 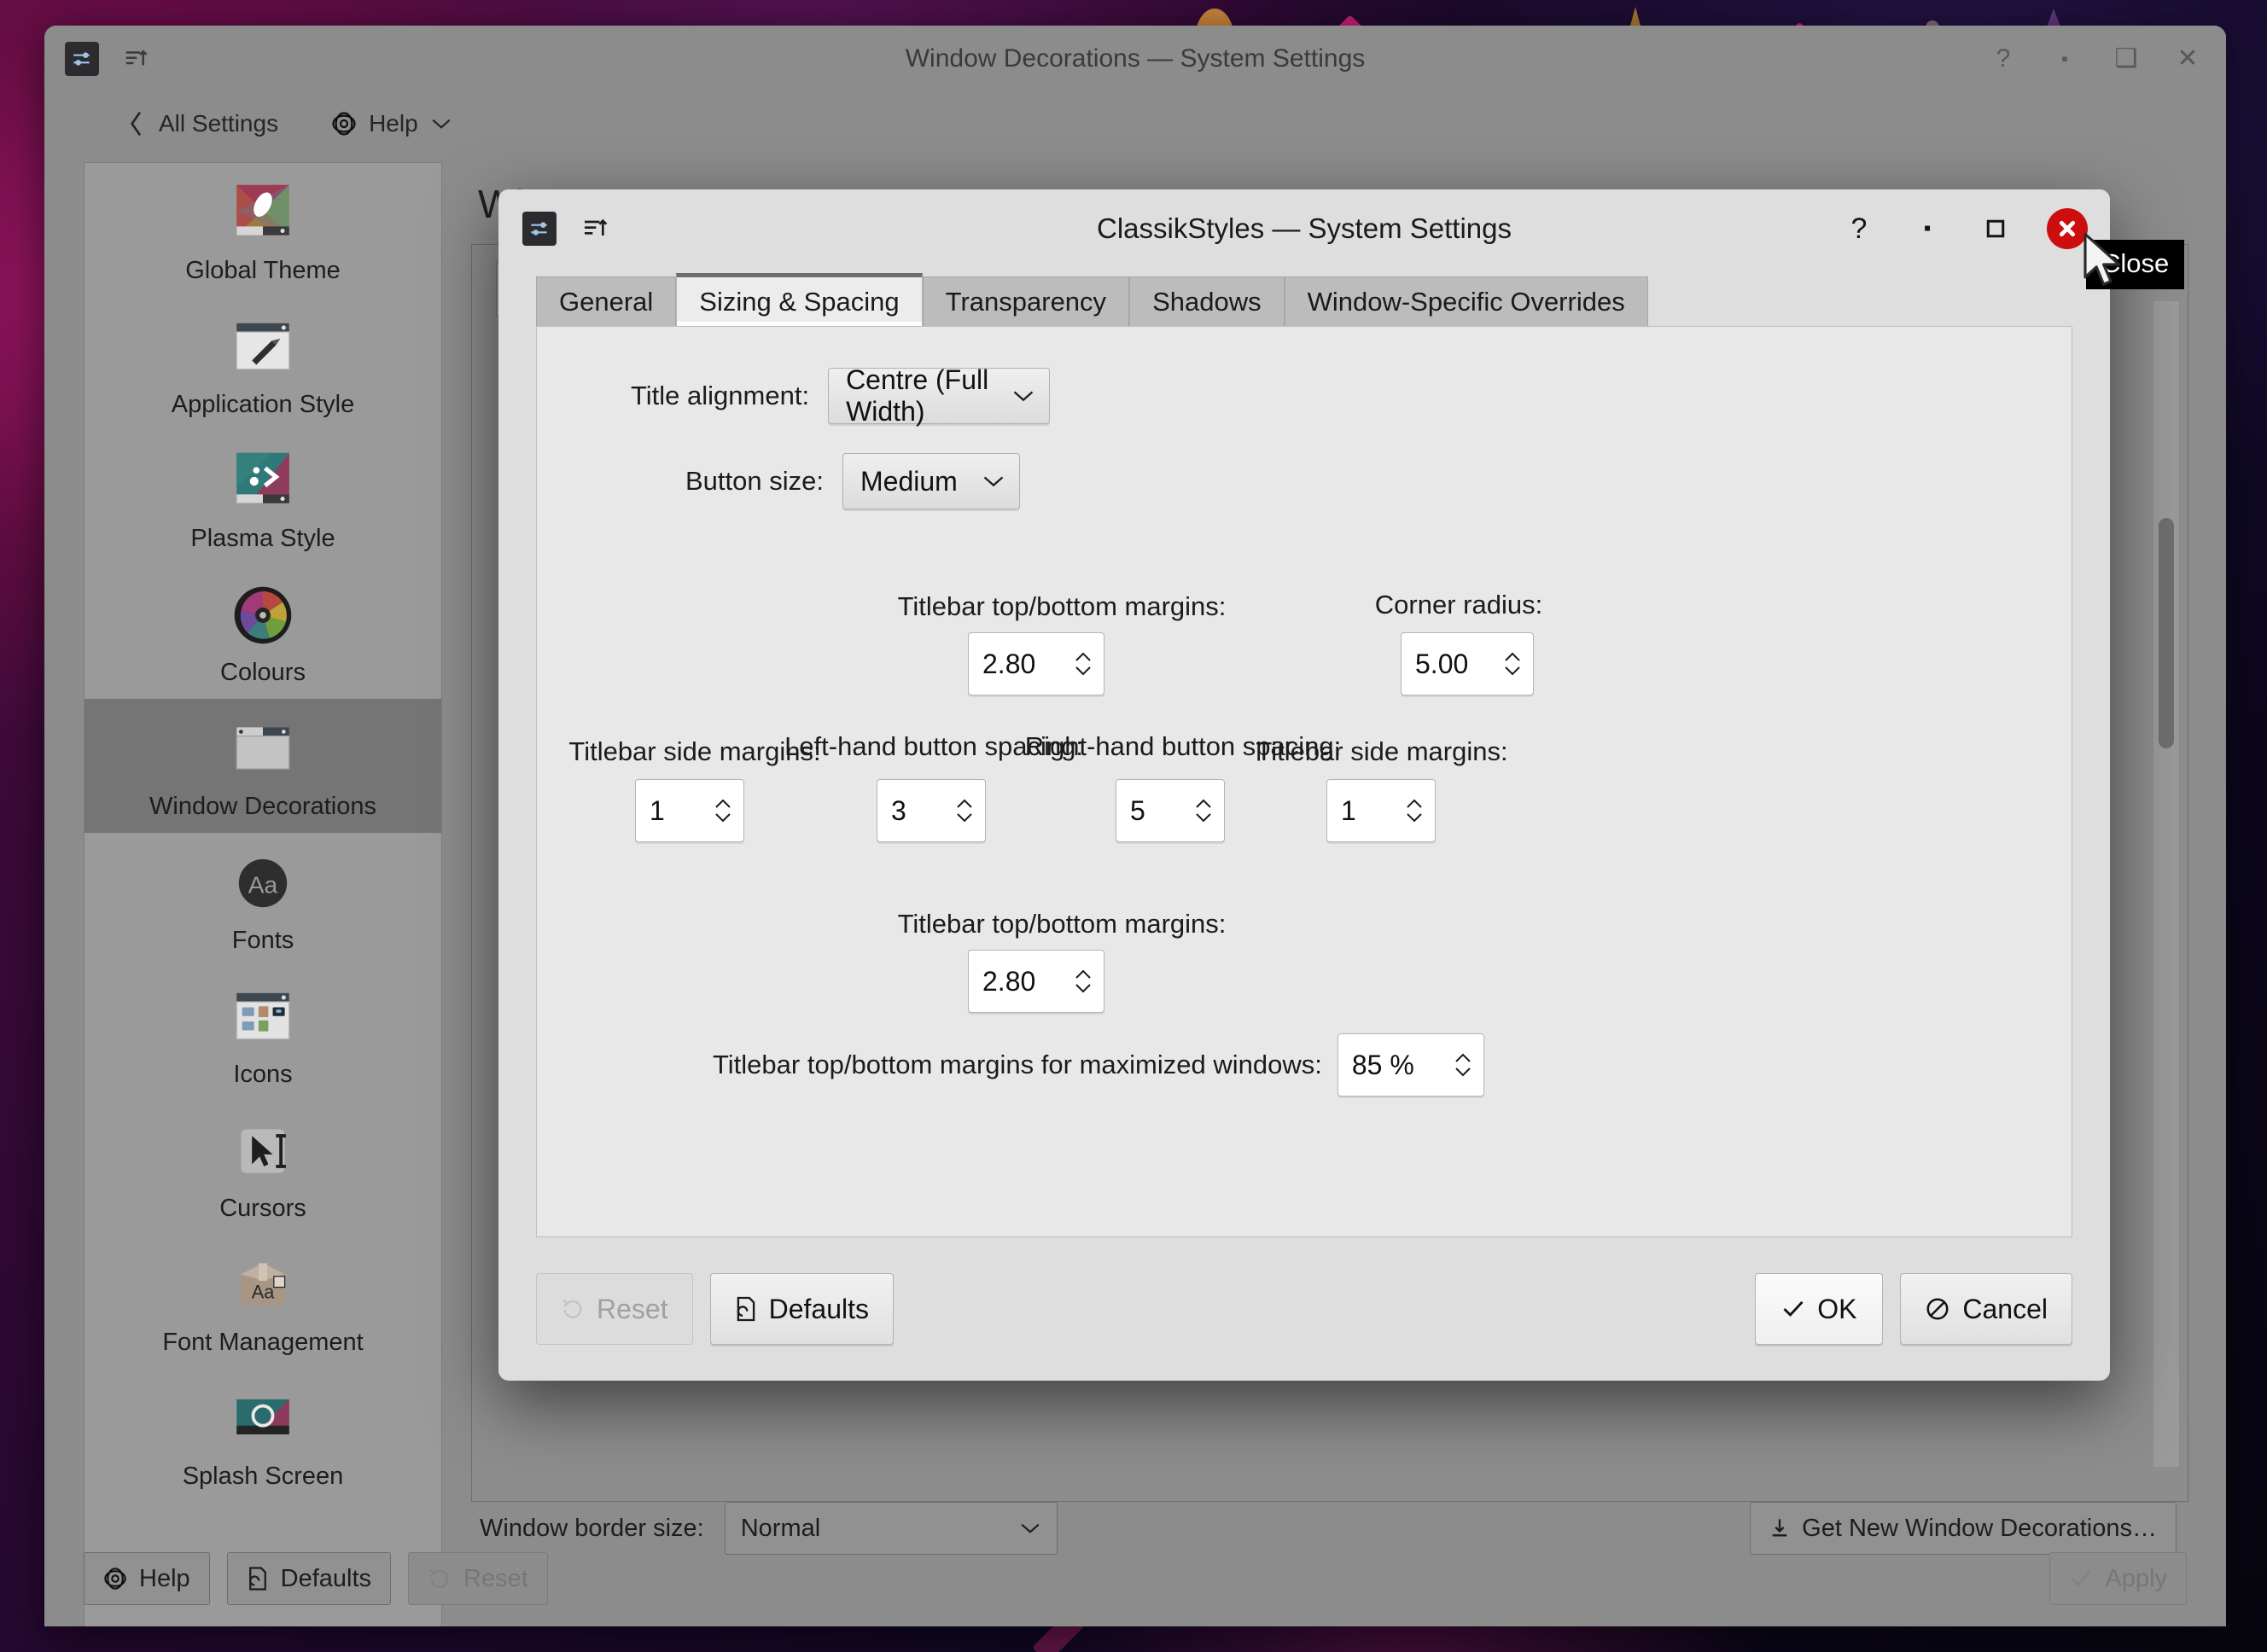 I want to click on apply-button-label: Apply, so click(x=2136, y=1578).